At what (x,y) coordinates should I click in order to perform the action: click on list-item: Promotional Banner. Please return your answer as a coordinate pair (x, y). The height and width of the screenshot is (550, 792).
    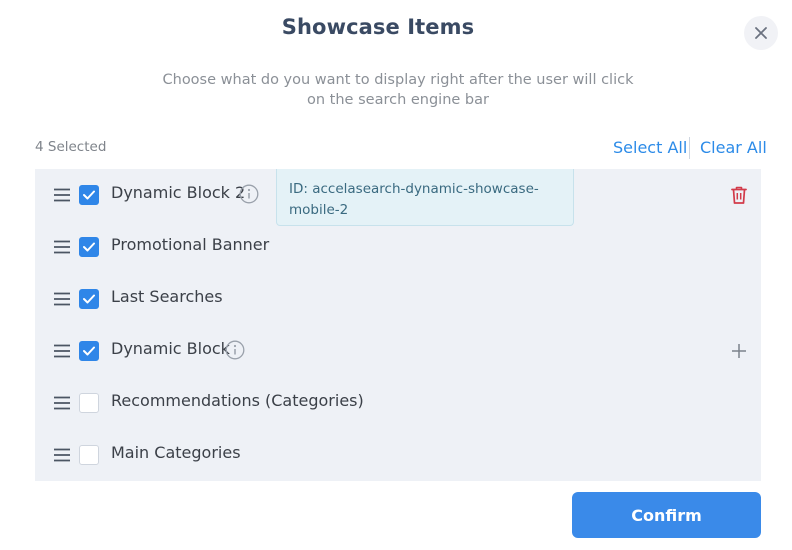
    Looking at the image, I should click on (398, 247).